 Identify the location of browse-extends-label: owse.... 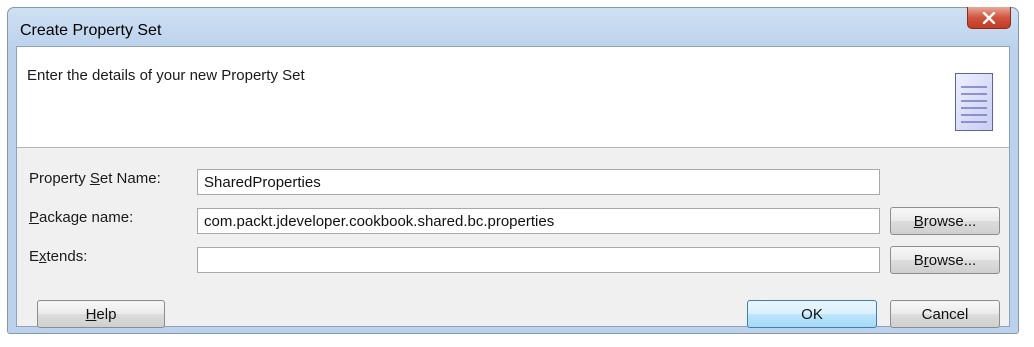
(952, 260).